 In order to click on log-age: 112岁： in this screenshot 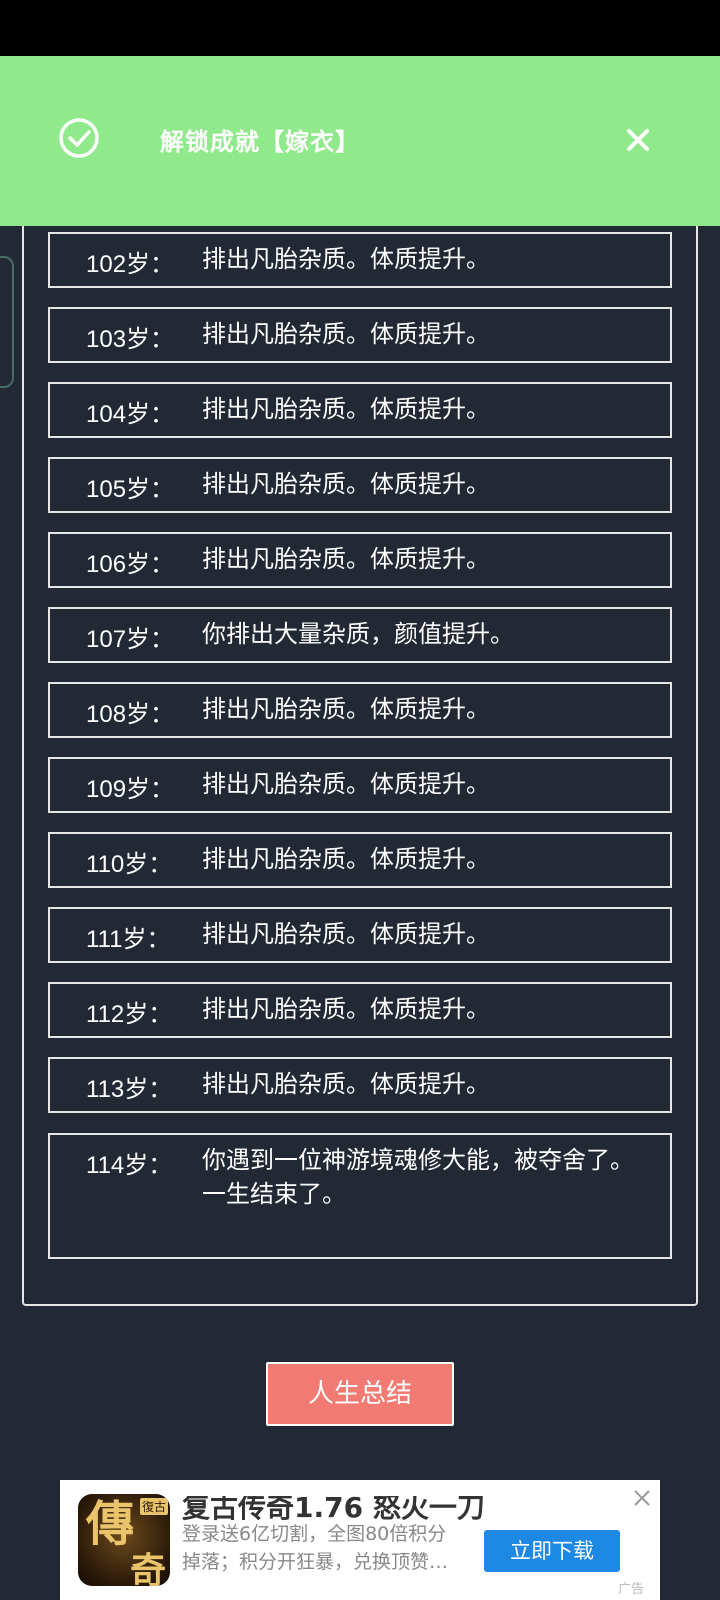, I will do `click(129, 1014)`.